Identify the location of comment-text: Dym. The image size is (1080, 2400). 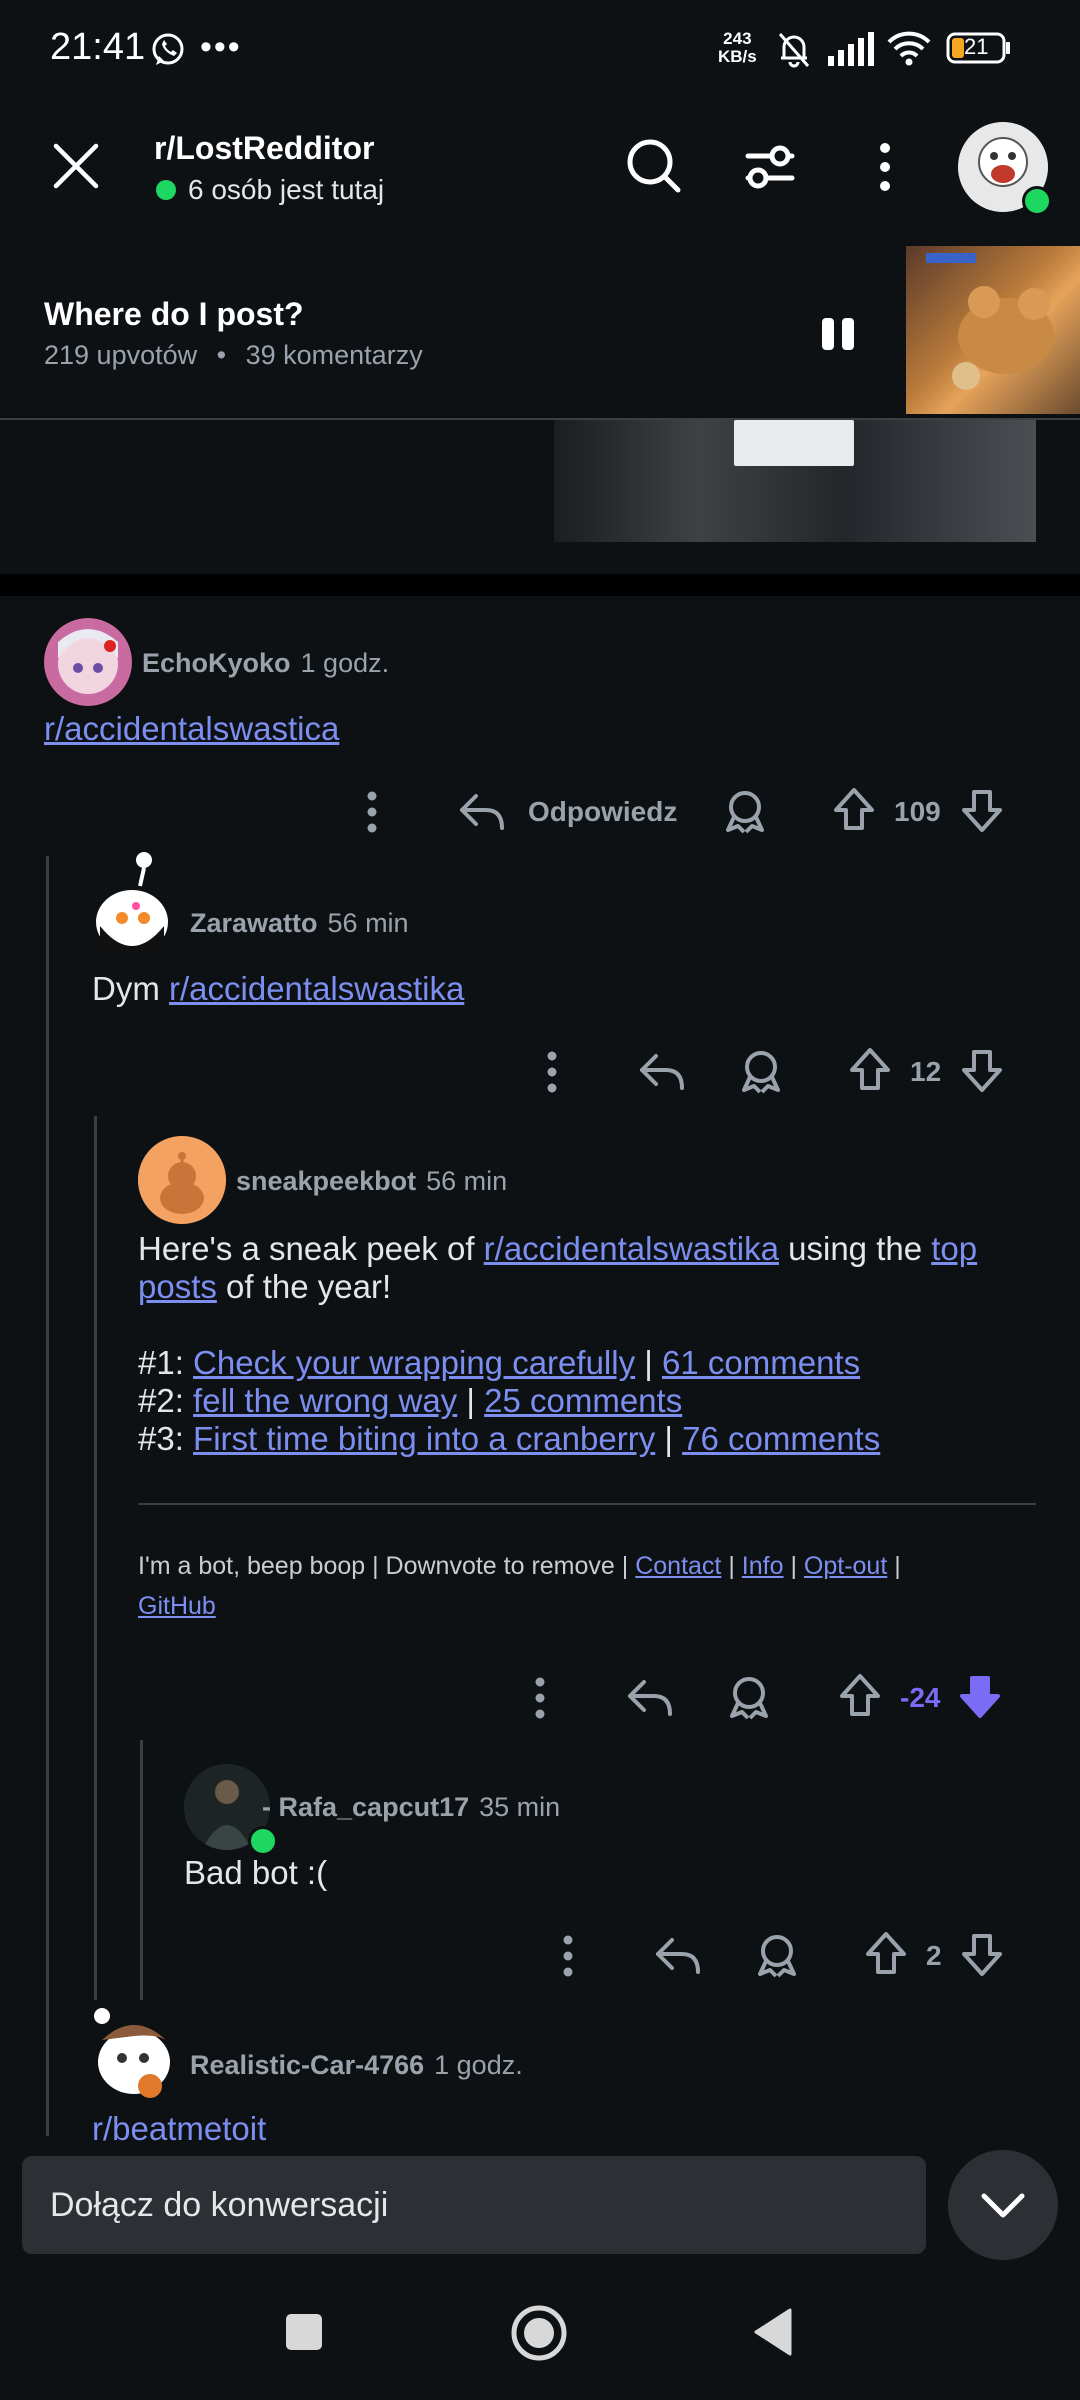
(126, 988).